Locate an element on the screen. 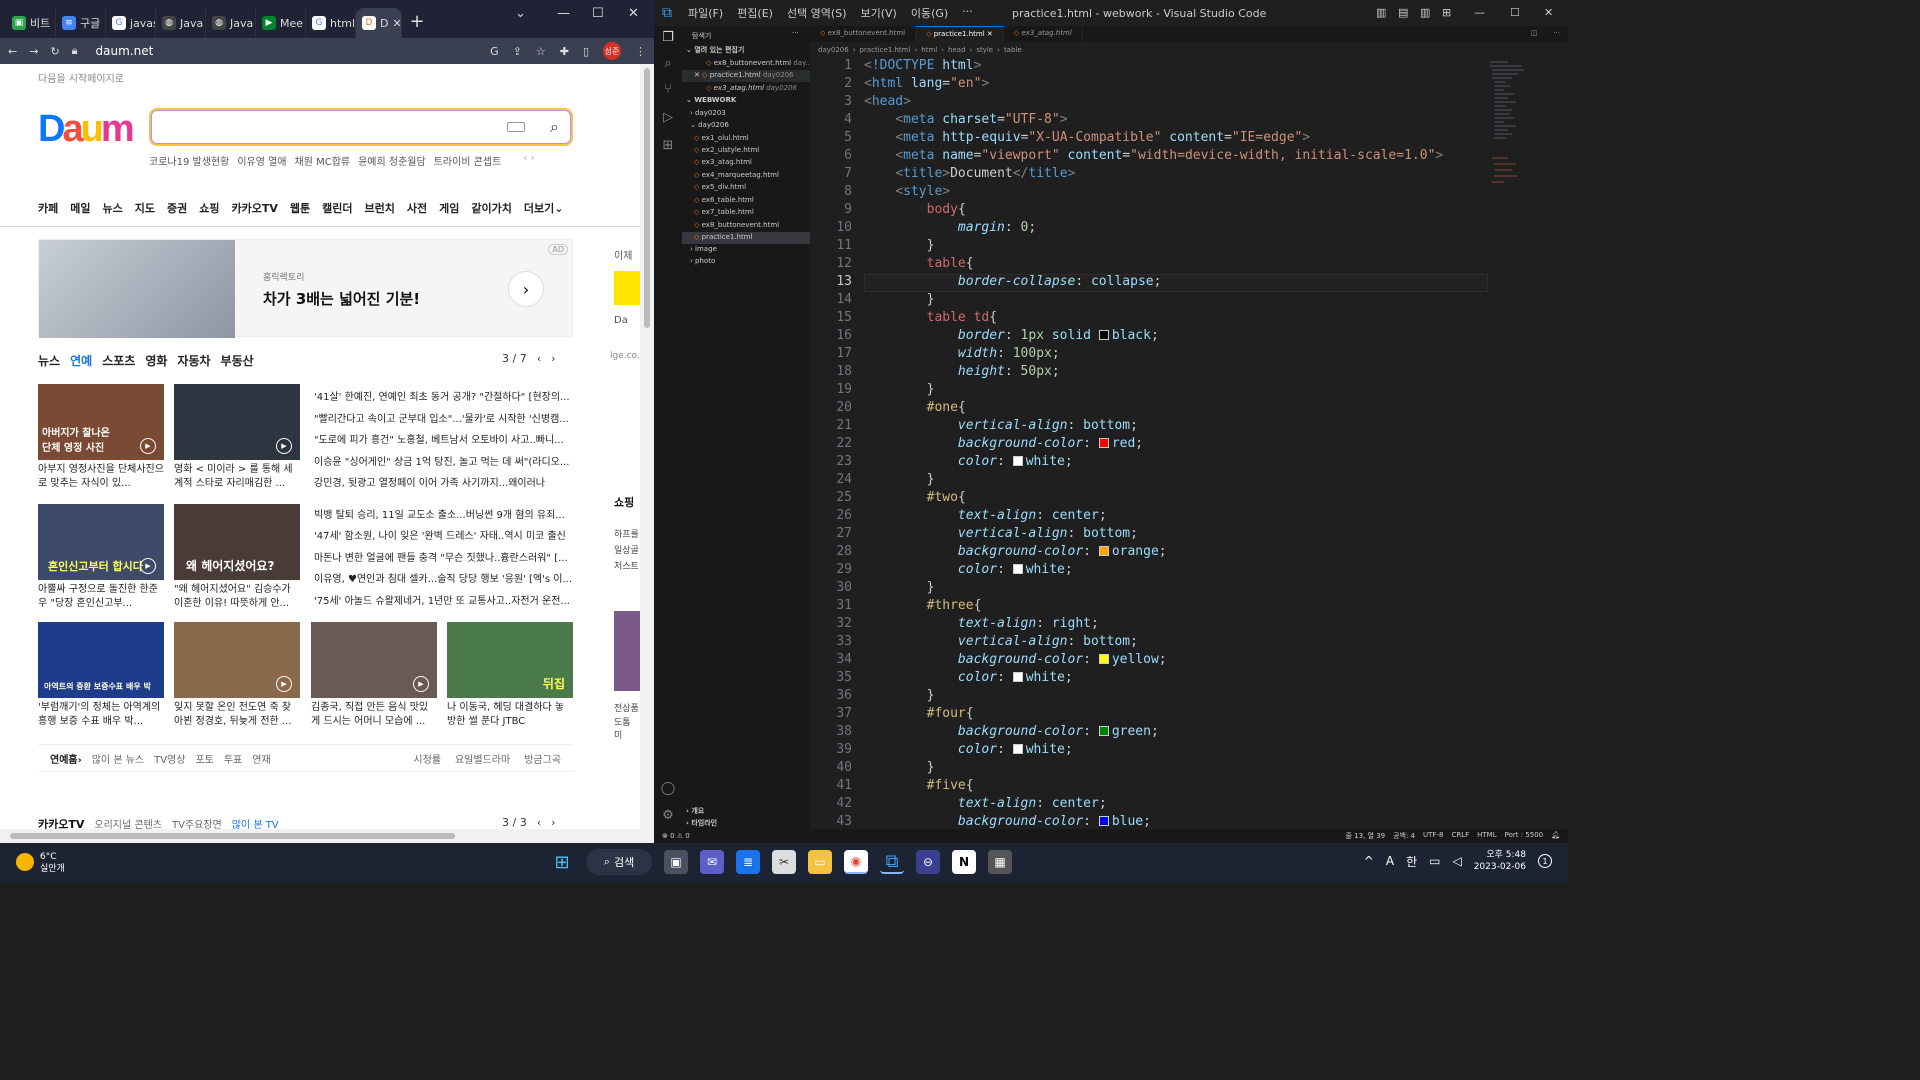 Image resolution: width=1920 pixels, height=1080 pixels. ad-banner: 홈릭렉토리 차가 3배는 넓어진 기분! › AD is located at coordinates (305, 288).